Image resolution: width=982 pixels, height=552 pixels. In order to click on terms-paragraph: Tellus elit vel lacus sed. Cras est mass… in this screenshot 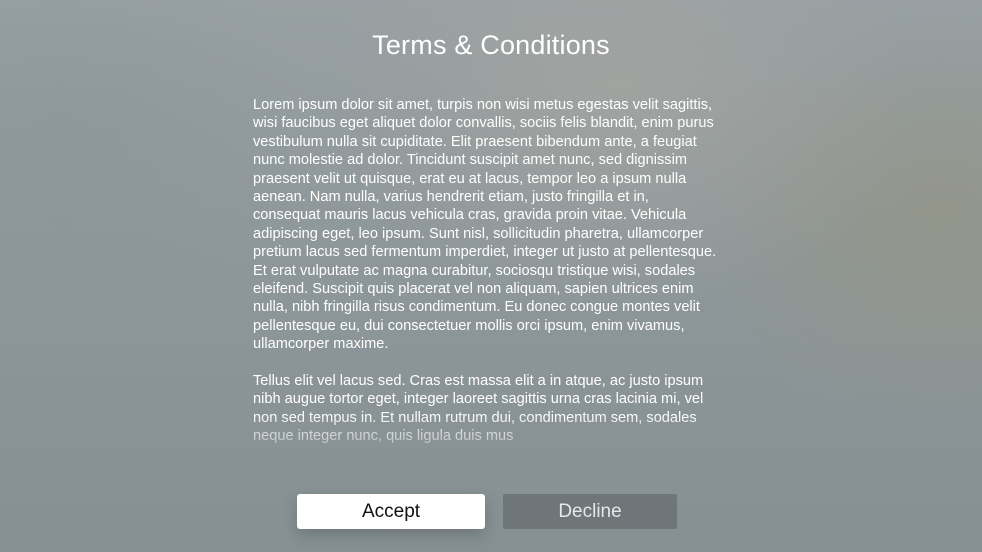, I will do `click(478, 408)`.